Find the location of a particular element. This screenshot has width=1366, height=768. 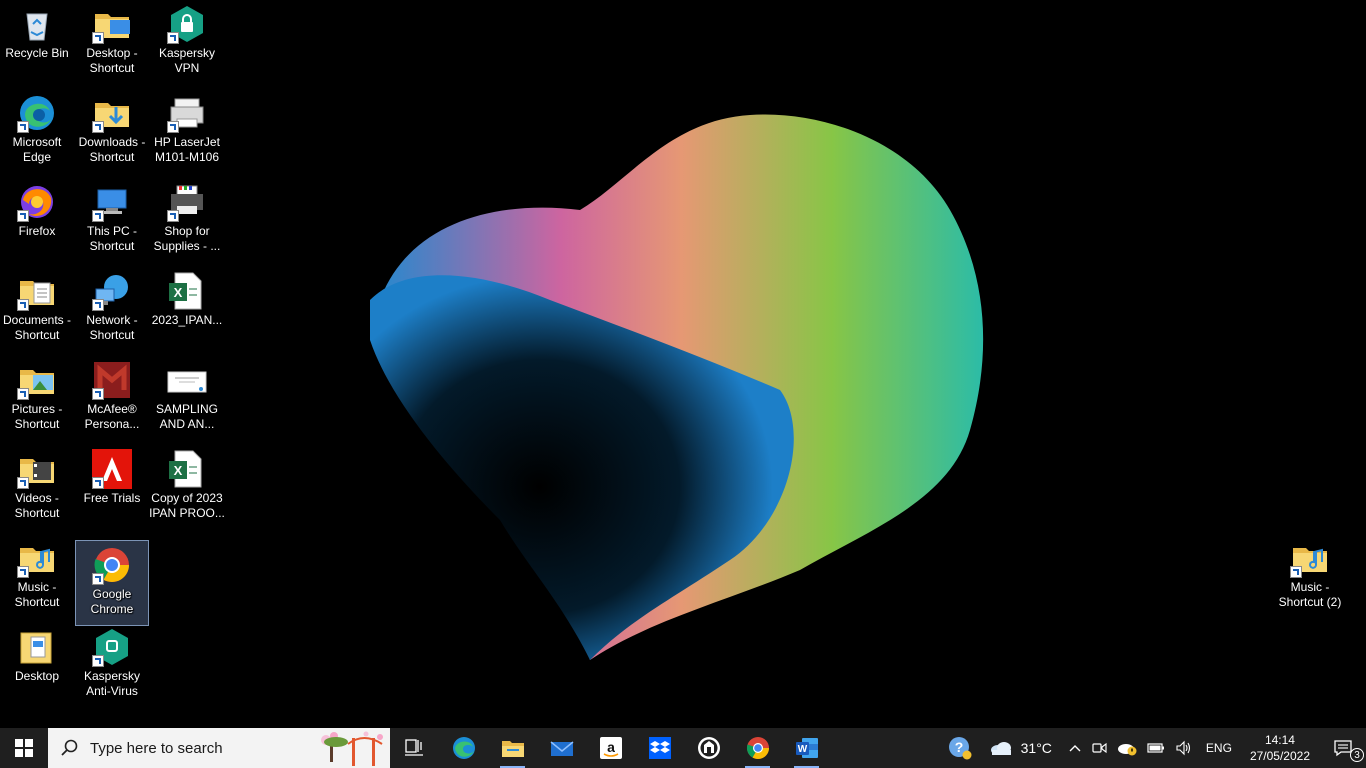

desktop-icon-downloads: Downloads - Shortcut is located at coordinates (112, 132).